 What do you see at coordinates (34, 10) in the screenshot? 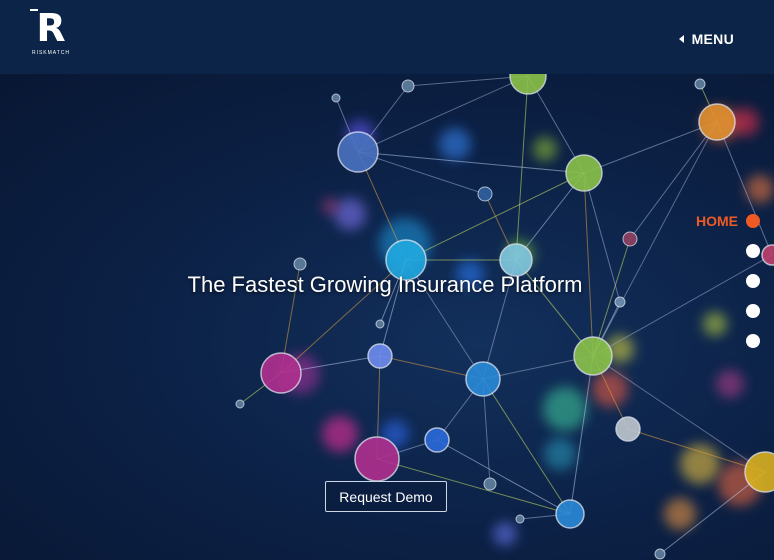
I see `logo-bar` at bounding box center [34, 10].